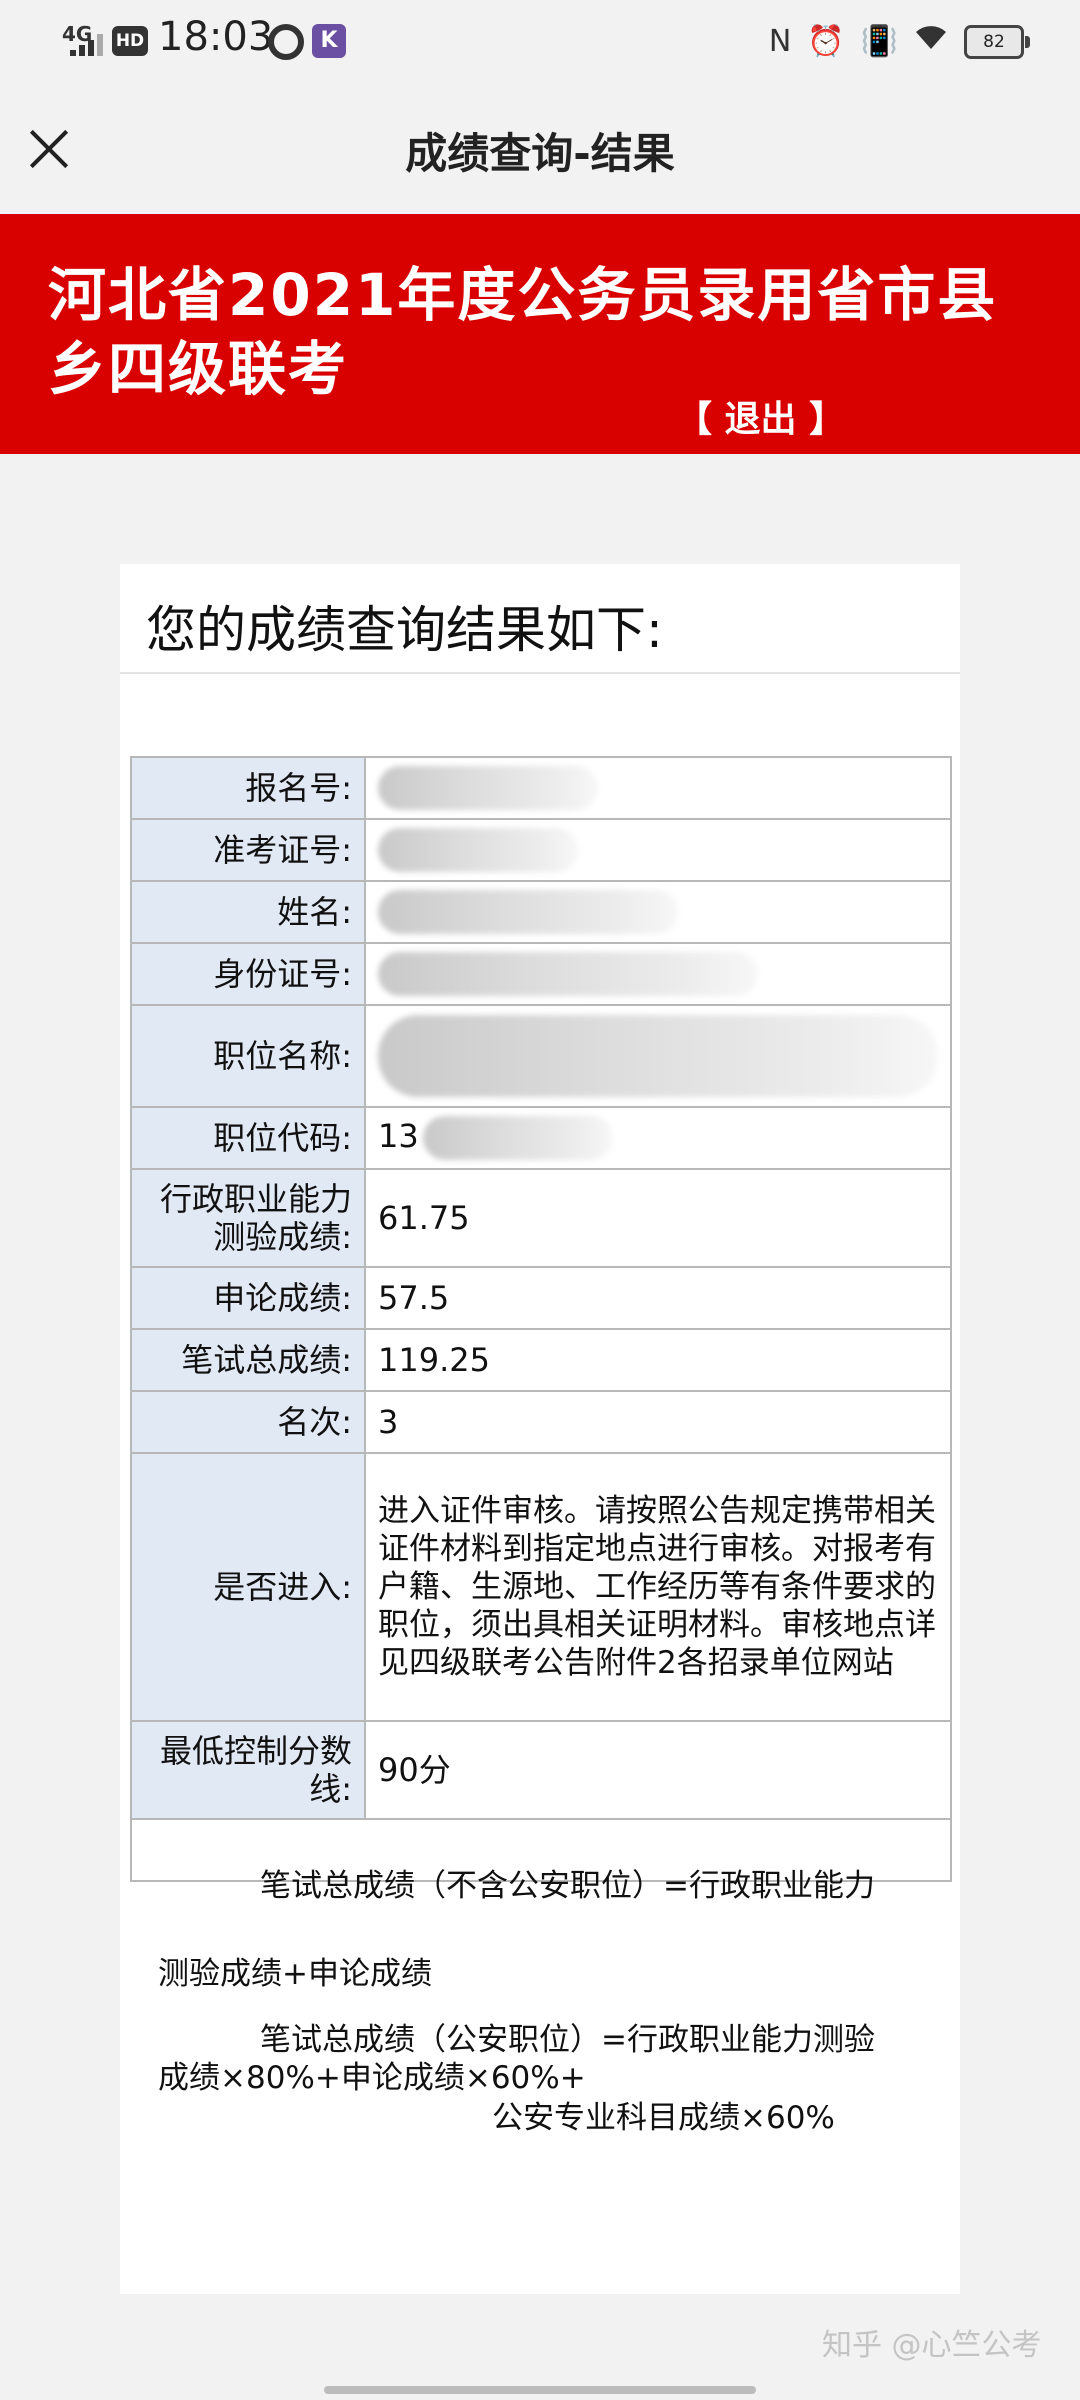  I want to click on formula-line-4: 成绩×80%+申论成绩×60%+, so click(372, 2078).